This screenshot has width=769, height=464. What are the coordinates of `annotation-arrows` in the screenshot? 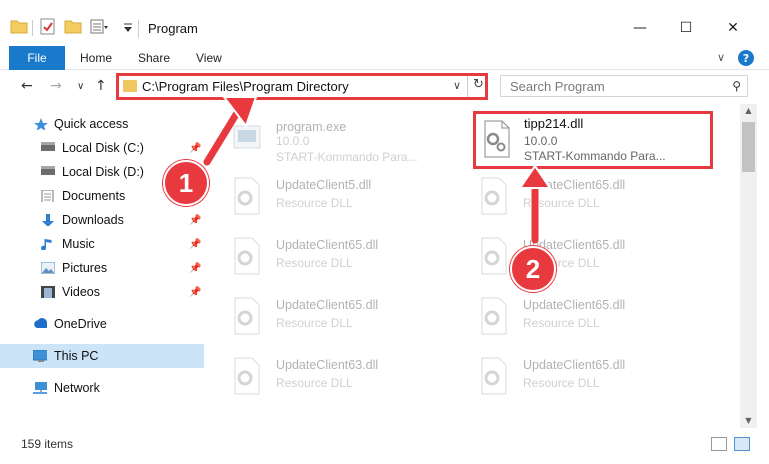 It's located at (377, 170).